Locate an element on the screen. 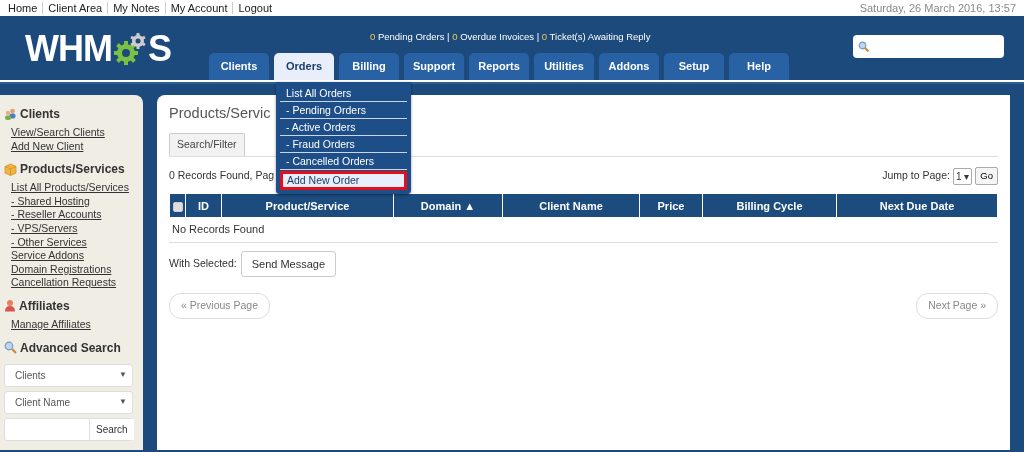 The width and height of the screenshot is (1024, 452). gear-logo-icon is located at coordinates (129, 49).